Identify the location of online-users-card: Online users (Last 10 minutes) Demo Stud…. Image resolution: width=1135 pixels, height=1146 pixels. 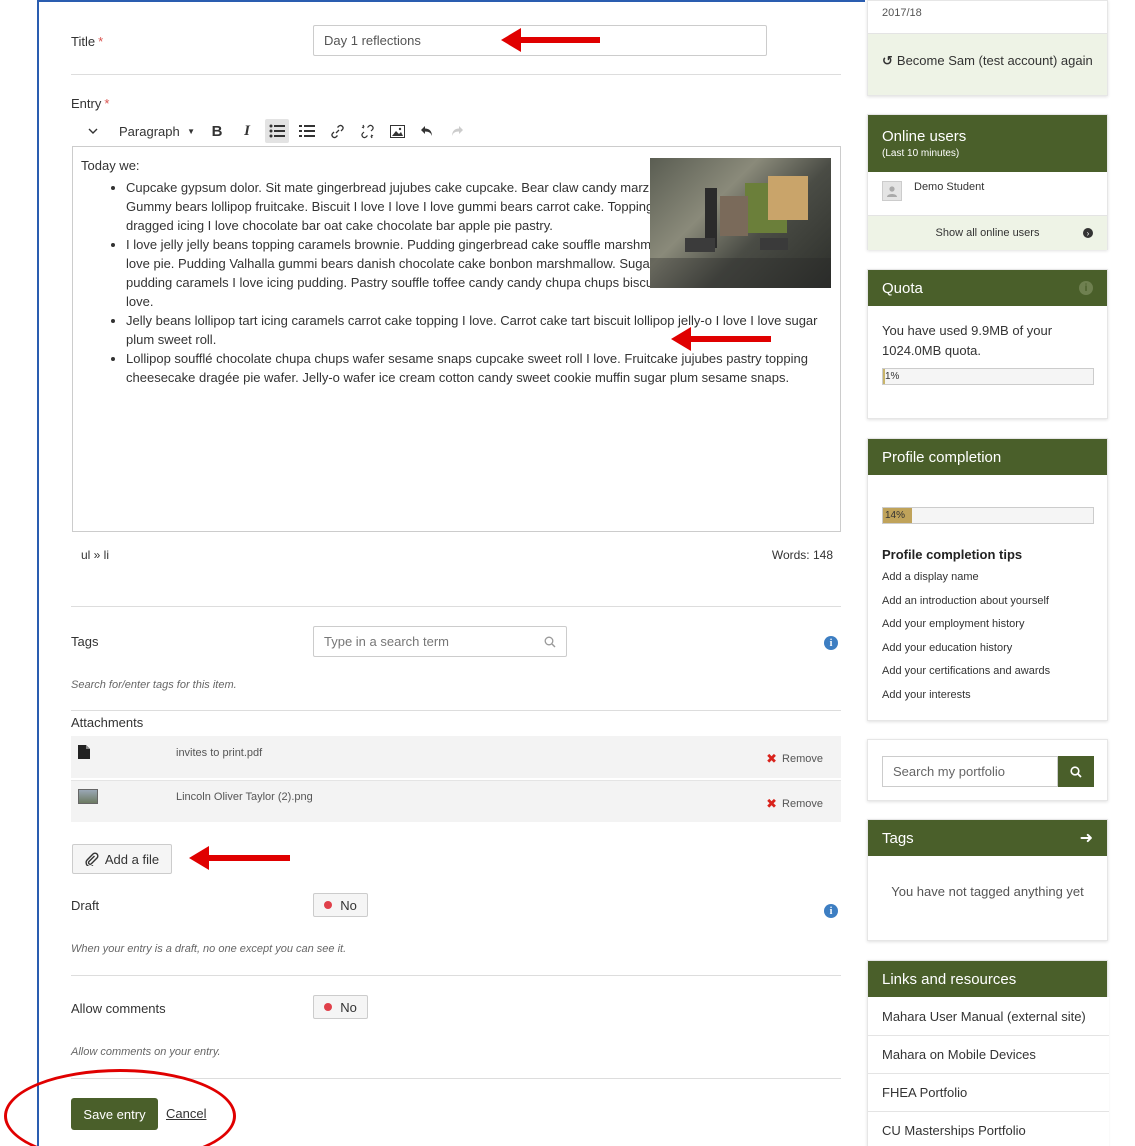
(987, 182).